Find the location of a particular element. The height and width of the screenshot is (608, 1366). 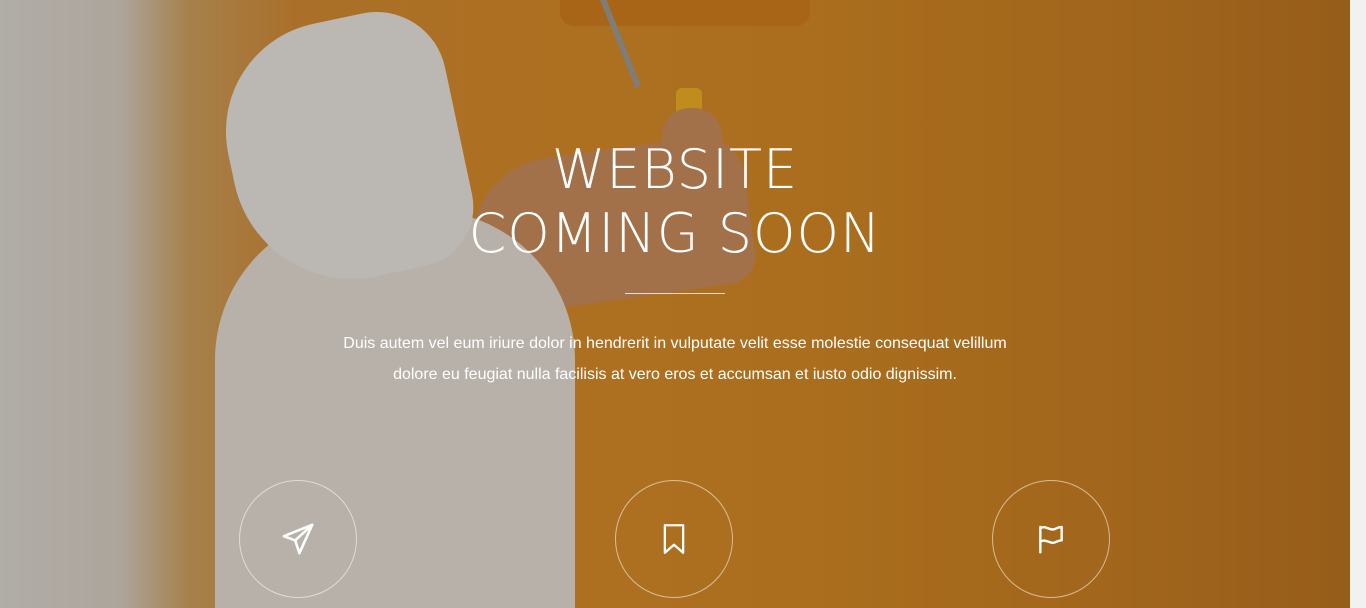

page-scrollbar is located at coordinates (1358, 304).